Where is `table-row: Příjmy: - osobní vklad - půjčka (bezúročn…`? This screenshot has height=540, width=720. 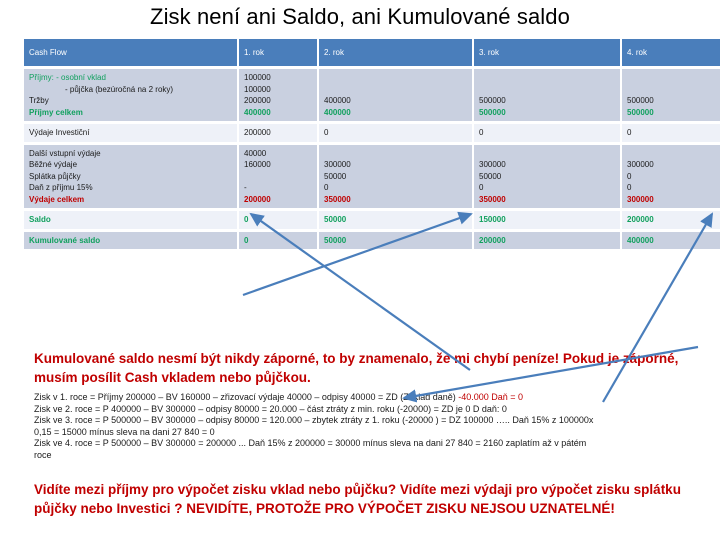 table-row: Příjmy: - osobní vklad - půjčka (bezúročn… is located at coordinates (372, 95).